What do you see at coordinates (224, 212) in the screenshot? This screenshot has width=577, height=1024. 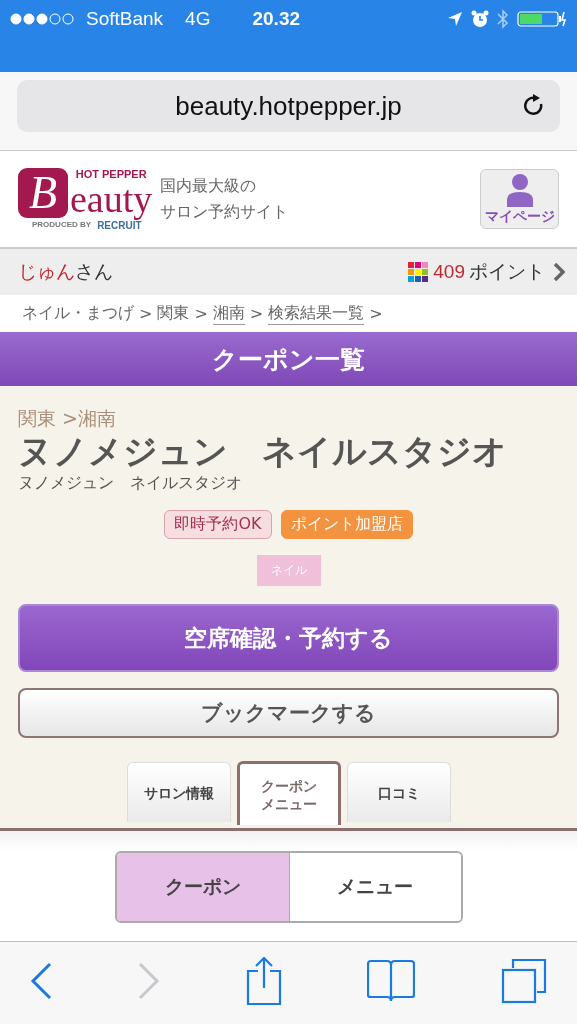 I see `tagline-text: サロン予約サイト` at bounding box center [224, 212].